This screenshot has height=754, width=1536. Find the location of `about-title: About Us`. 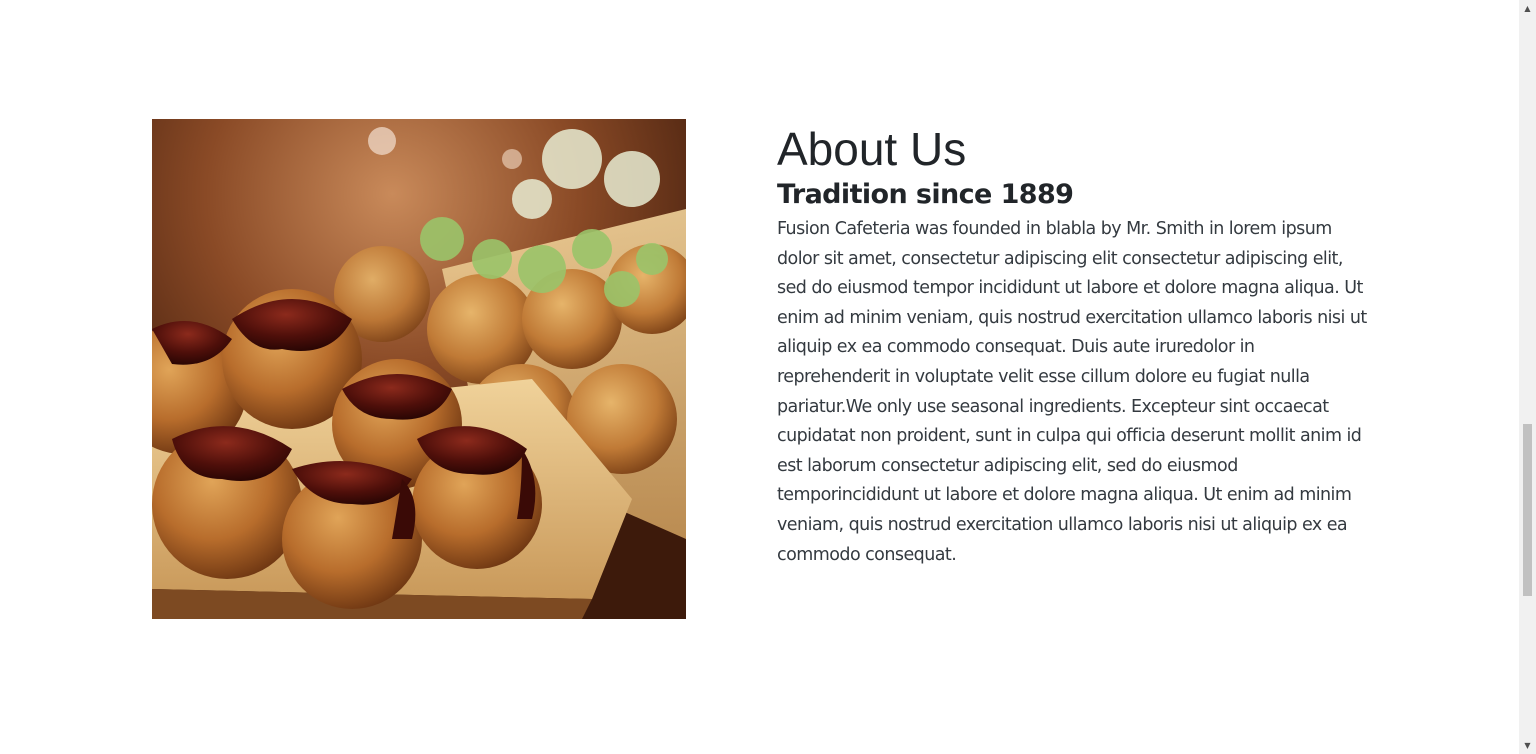

about-title: About Us is located at coordinates (872, 149).